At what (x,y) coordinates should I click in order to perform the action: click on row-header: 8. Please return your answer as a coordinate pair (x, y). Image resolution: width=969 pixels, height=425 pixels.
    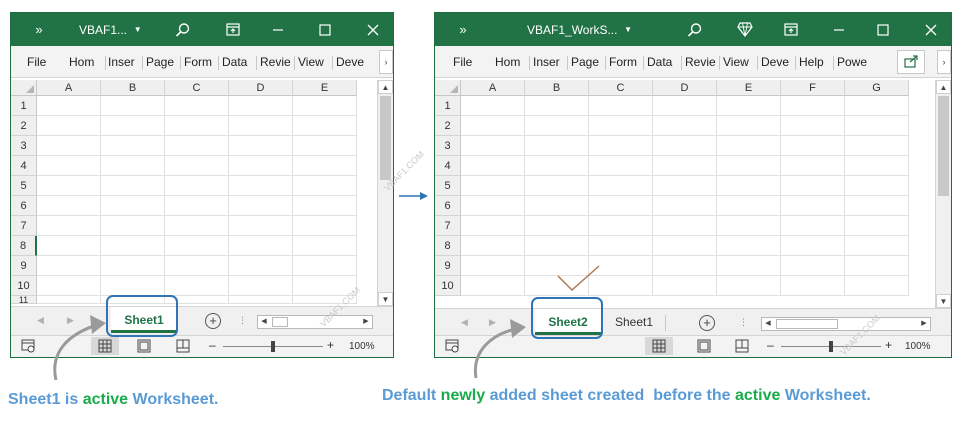
    Looking at the image, I should click on (448, 246).